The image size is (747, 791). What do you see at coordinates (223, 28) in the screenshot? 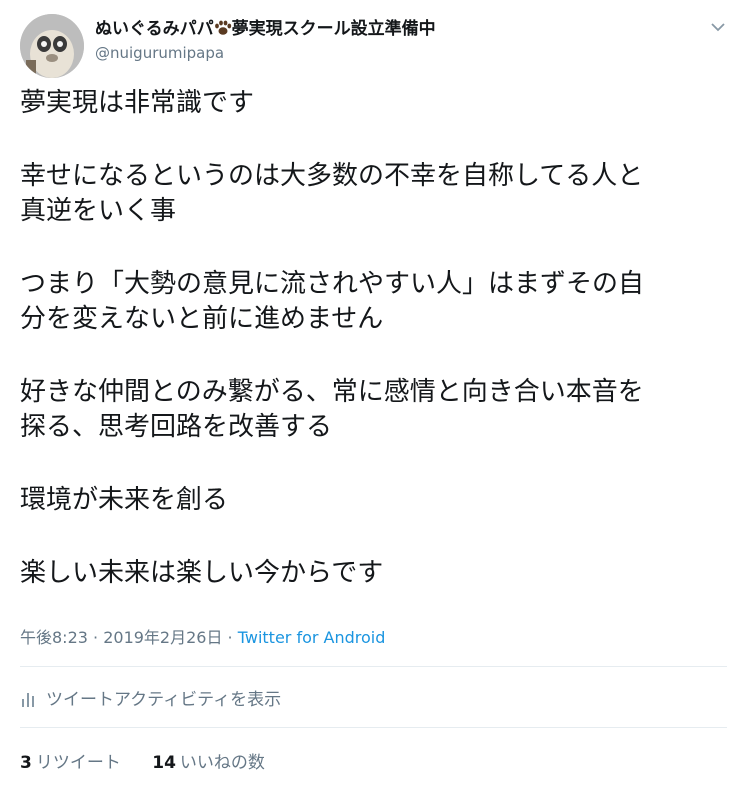
I see `paw-print-icon` at bounding box center [223, 28].